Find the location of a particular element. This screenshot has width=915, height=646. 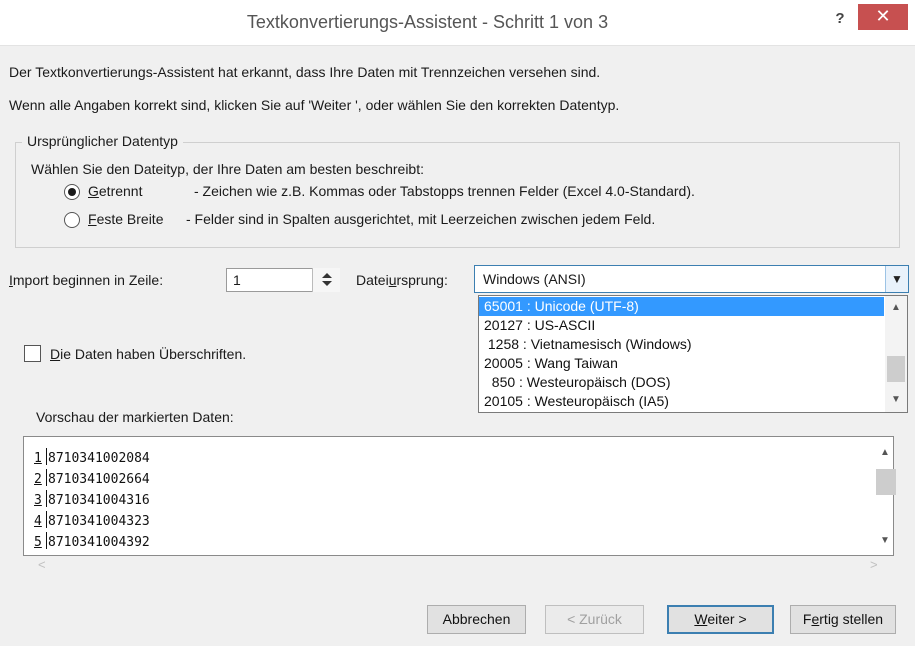

radio-fixed-width is located at coordinates (72, 220).